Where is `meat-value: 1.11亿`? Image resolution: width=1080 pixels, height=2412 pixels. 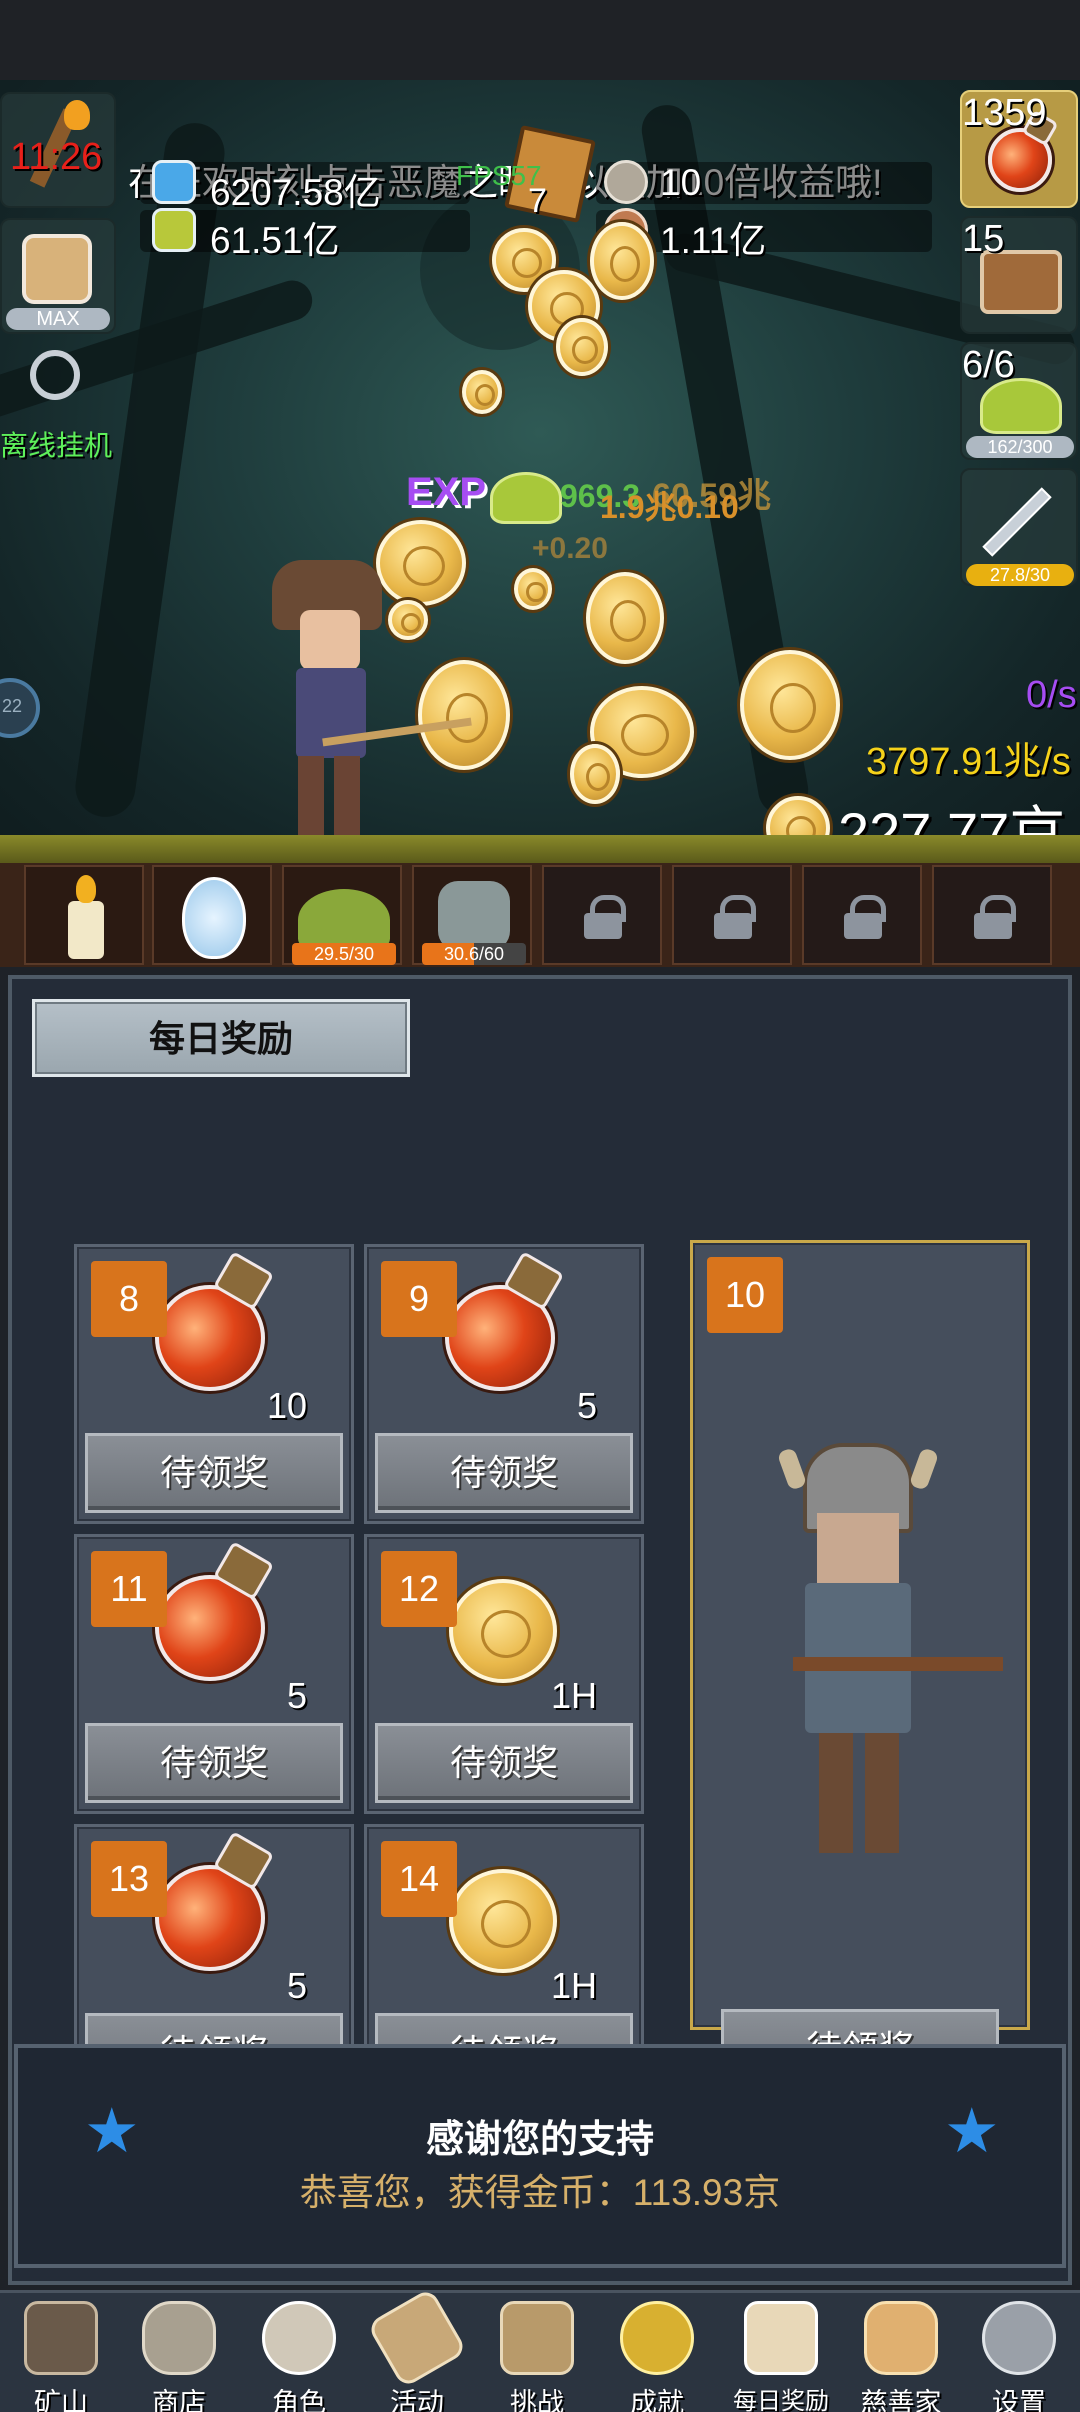
meat-value: 1.11亿 is located at coordinates (713, 240).